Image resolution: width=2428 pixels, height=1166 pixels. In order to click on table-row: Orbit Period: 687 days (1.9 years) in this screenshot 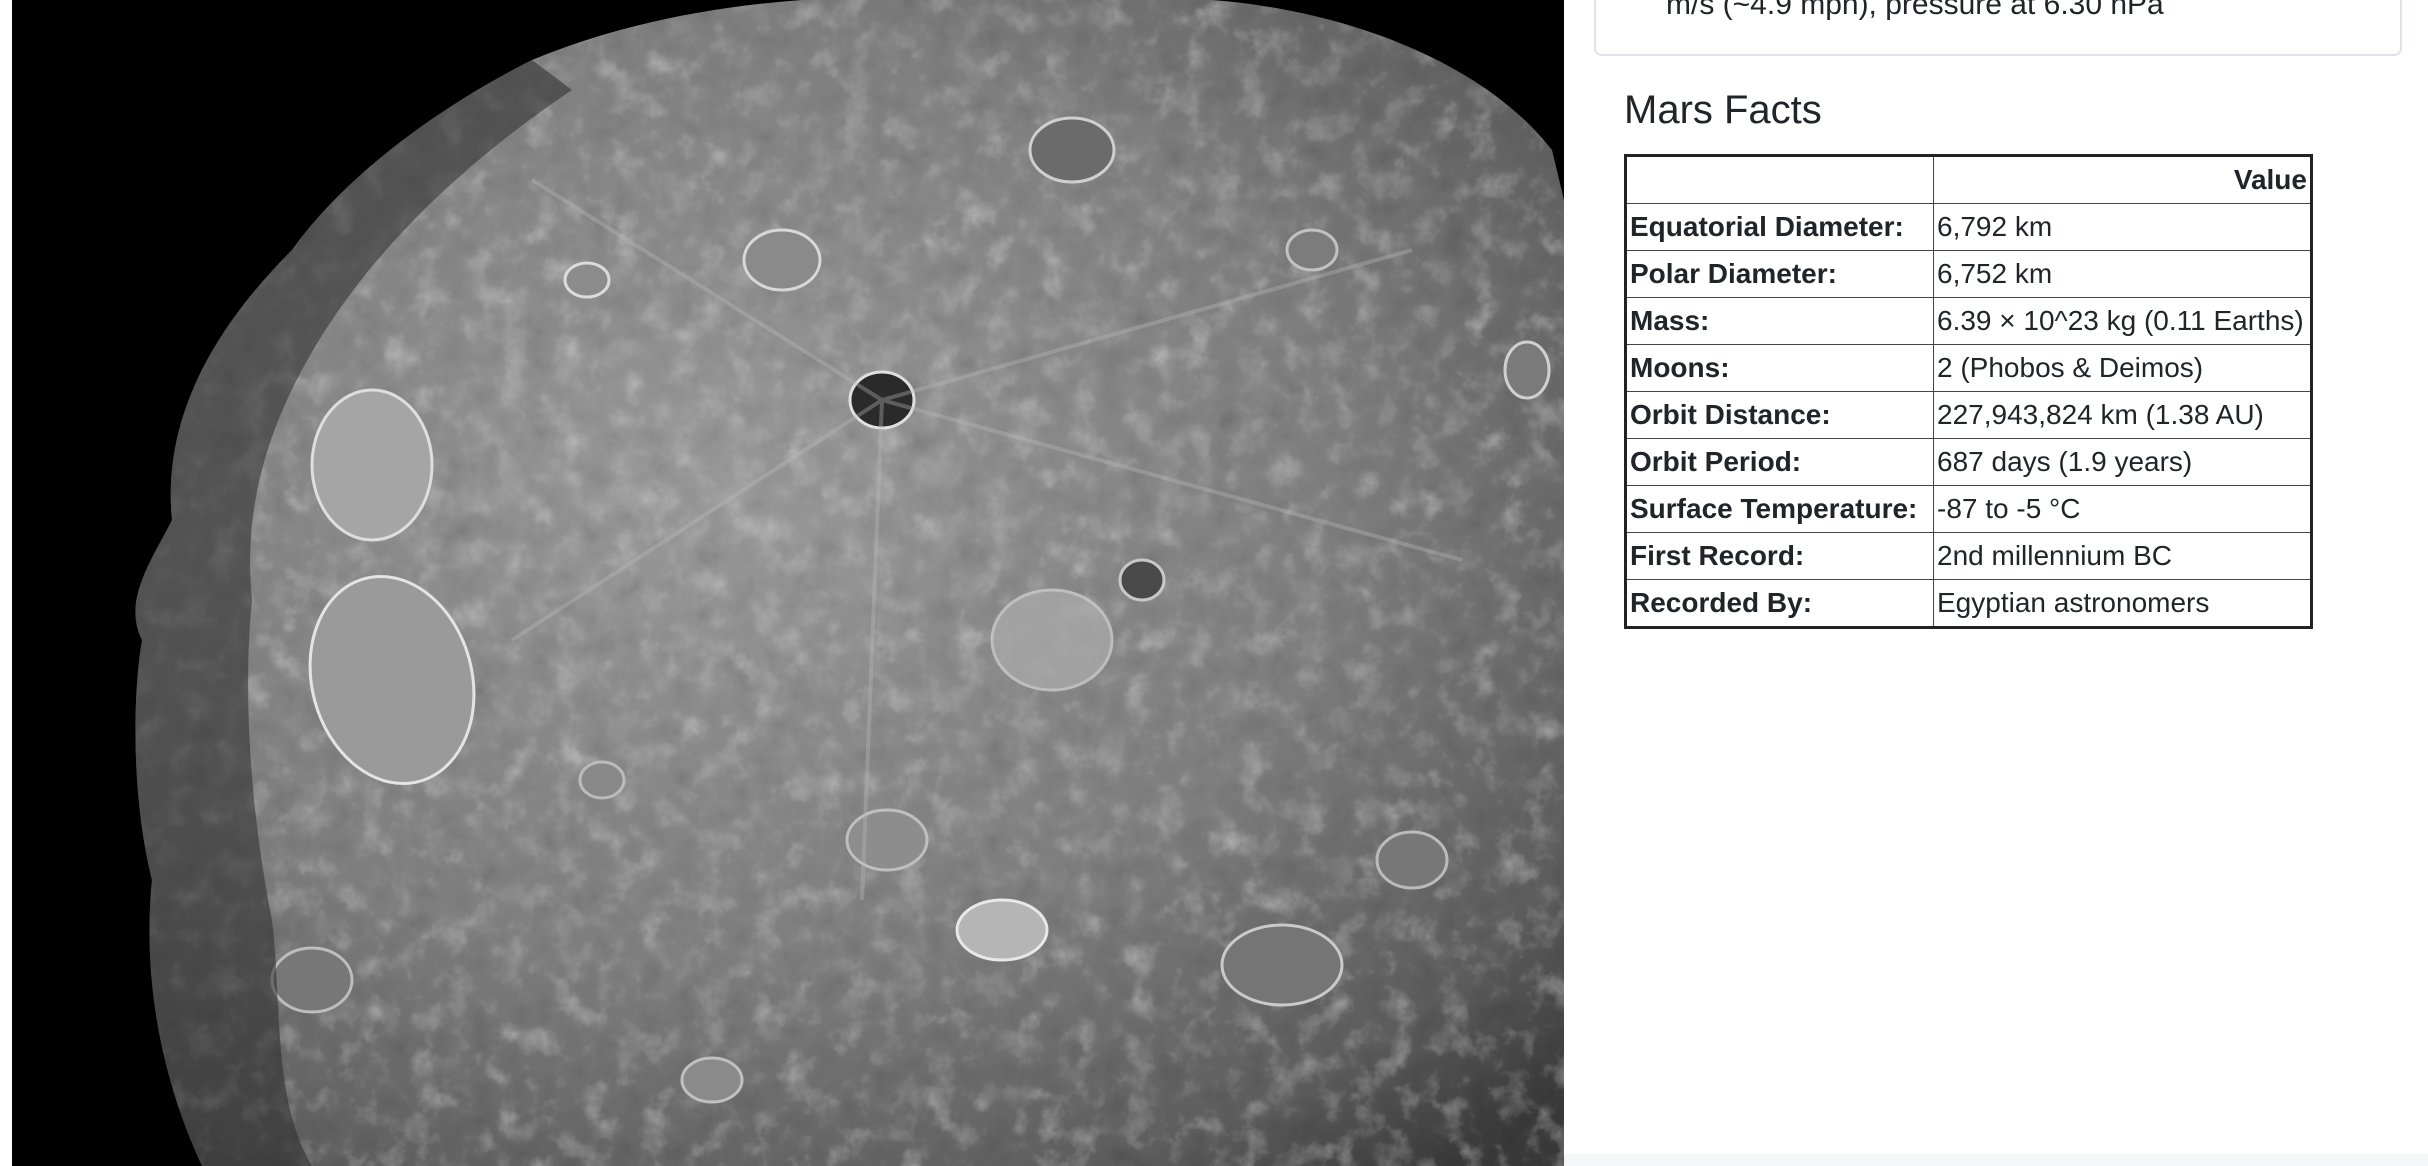, I will do `click(1968, 462)`.